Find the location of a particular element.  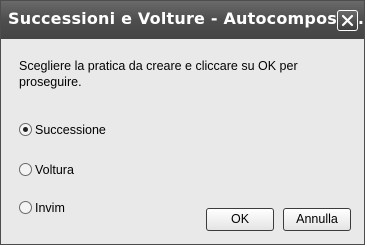

radio-voltura is located at coordinates (25, 169).